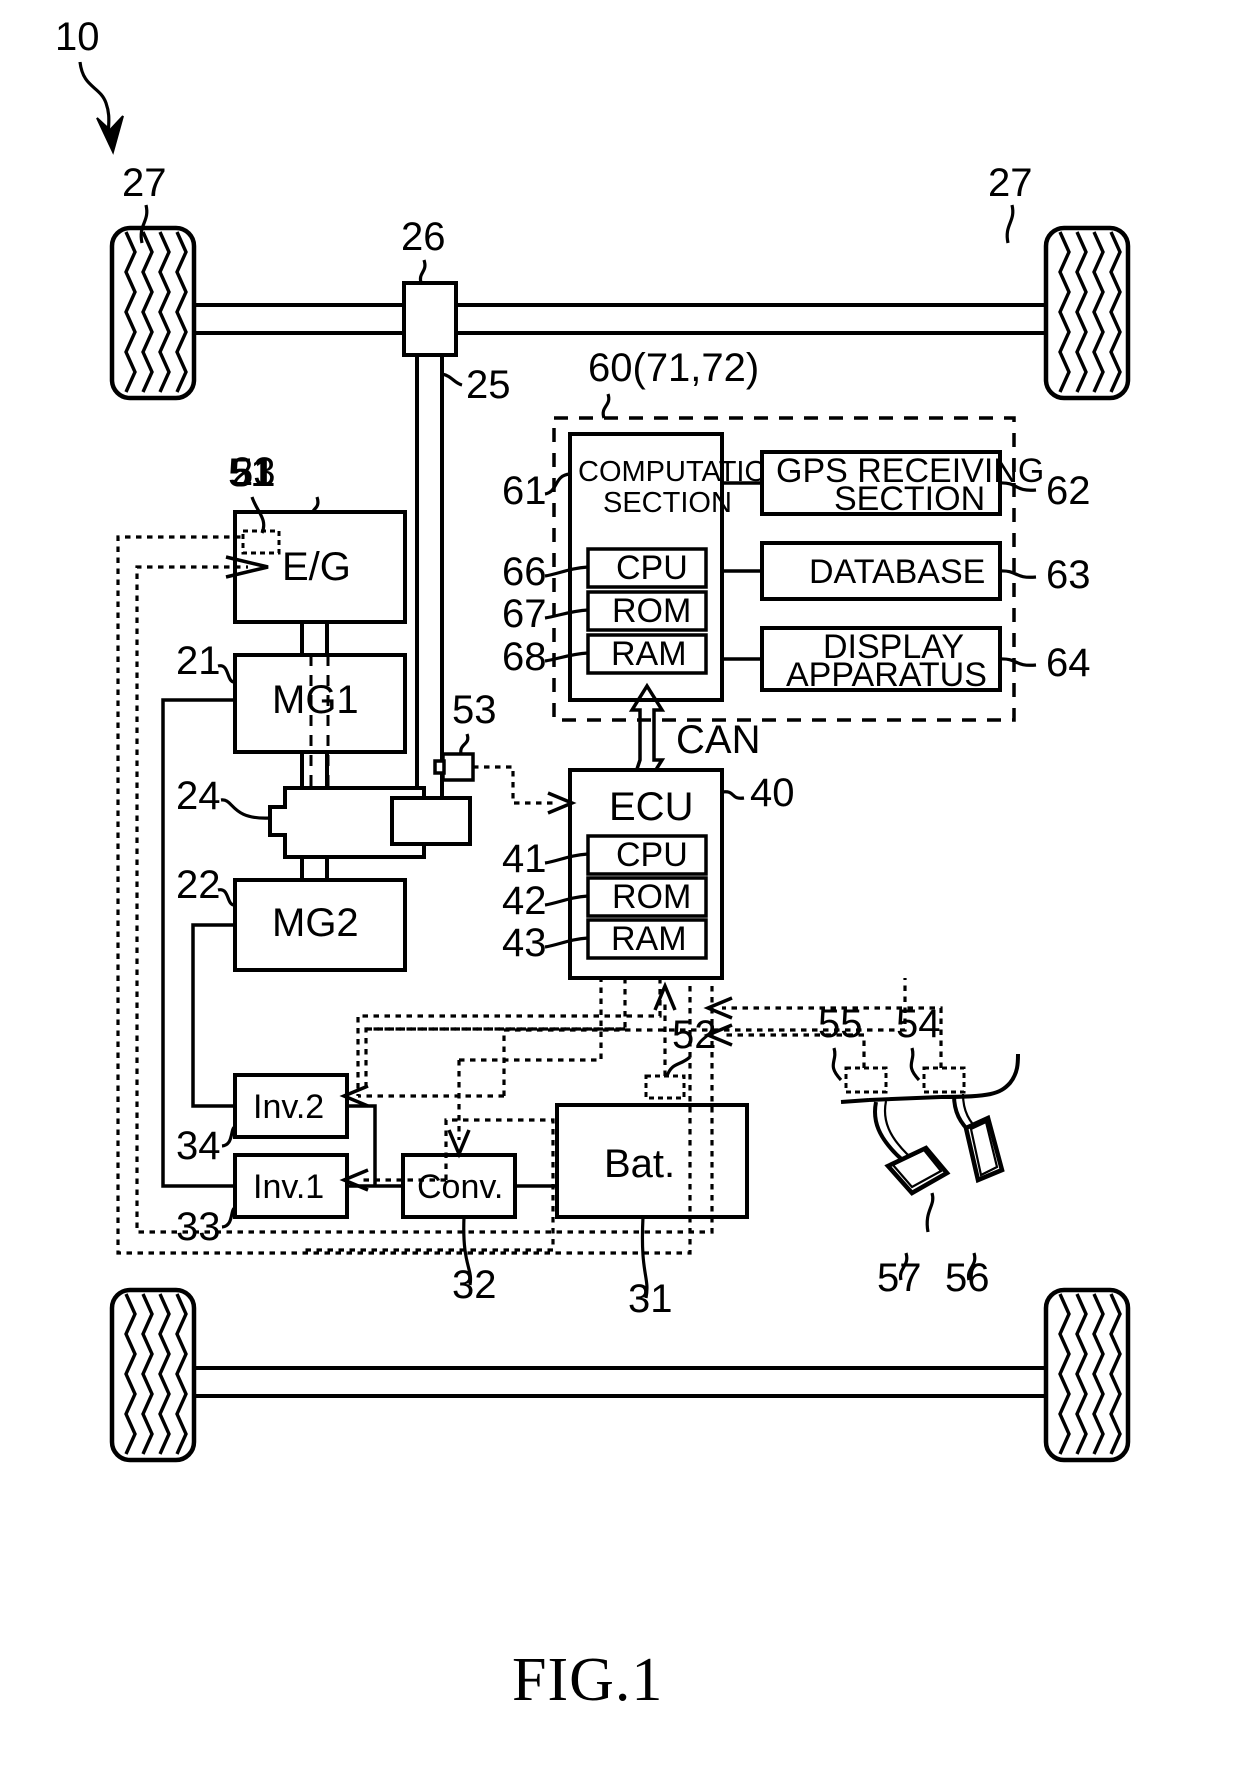 The width and height of the screenshot is (1240, 1773). I want to click on gps-line2: SECTION, so click(909, 499).